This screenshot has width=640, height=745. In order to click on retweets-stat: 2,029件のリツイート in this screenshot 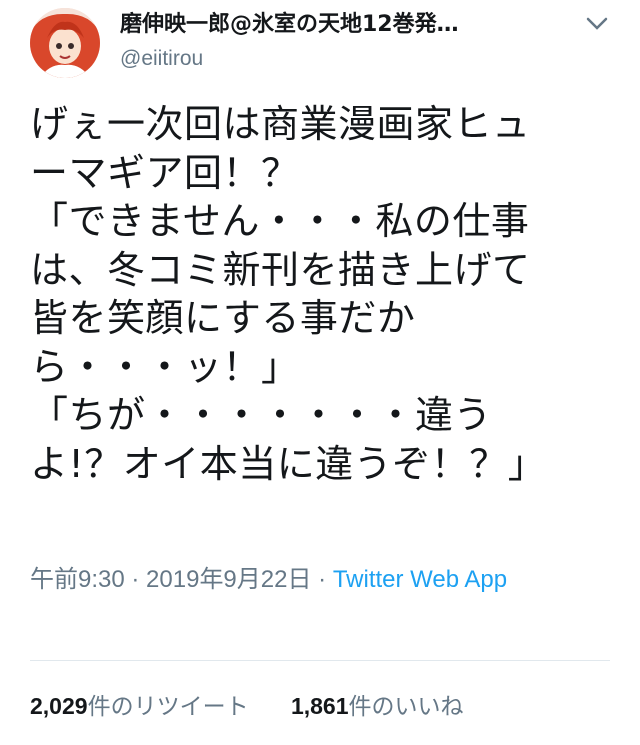, I will do `click(139, 706)`.